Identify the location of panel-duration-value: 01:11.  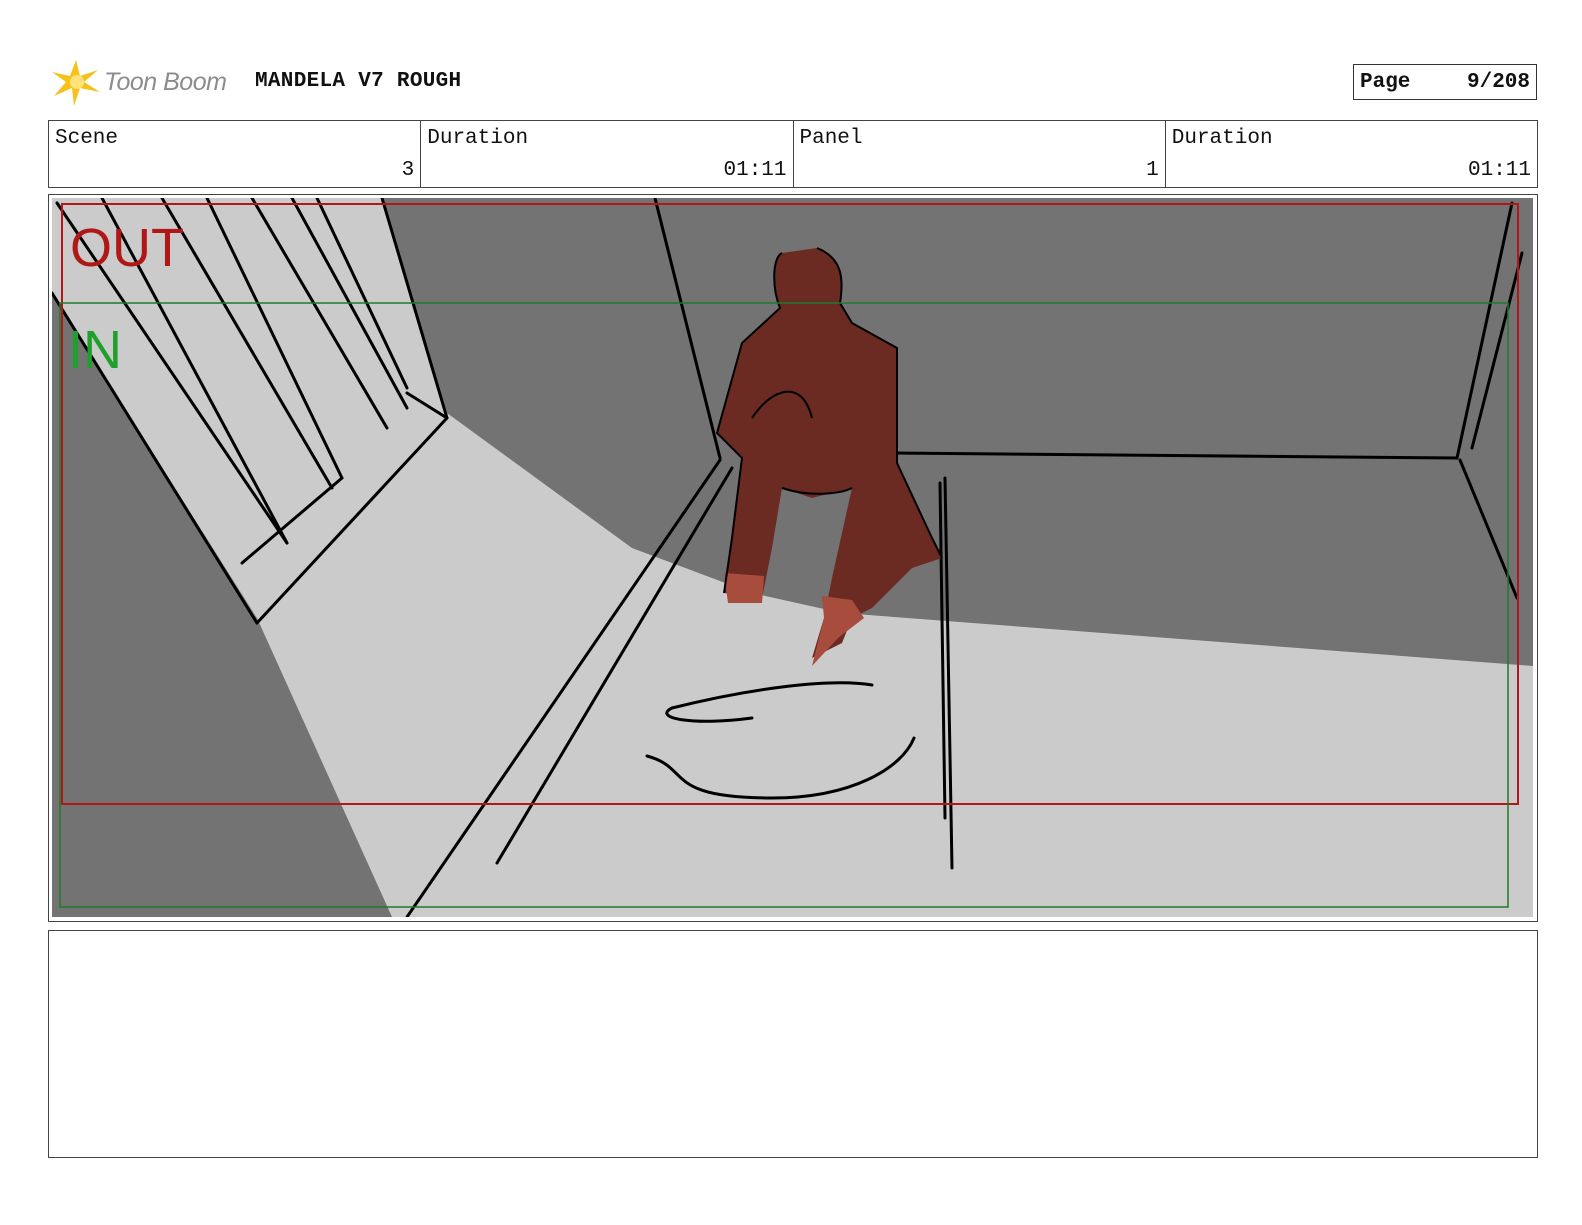
(1499, 170).